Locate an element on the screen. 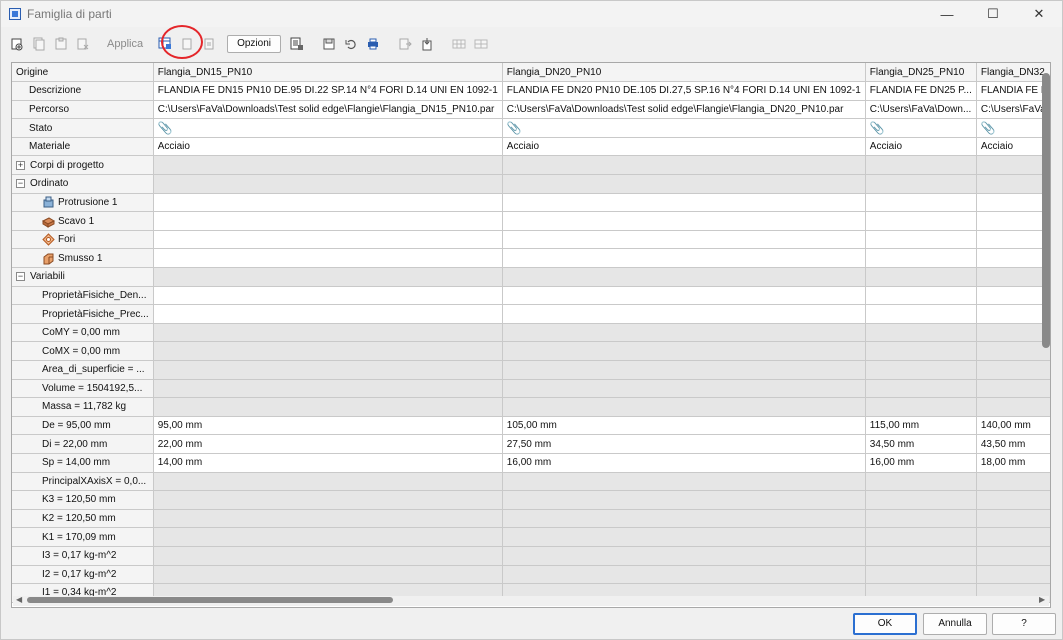  apply-button: Applica is located at coordinates (125, 44).